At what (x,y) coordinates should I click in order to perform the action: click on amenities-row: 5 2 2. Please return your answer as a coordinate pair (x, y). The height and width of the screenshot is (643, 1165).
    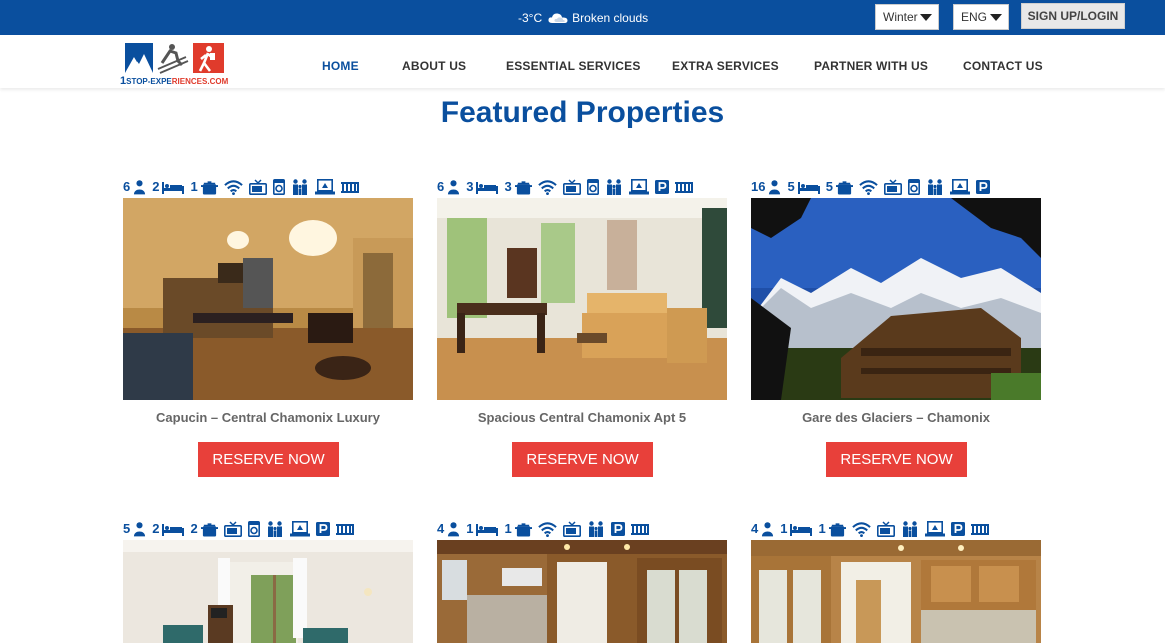
    Looking at the image, I should click on (241, 529).